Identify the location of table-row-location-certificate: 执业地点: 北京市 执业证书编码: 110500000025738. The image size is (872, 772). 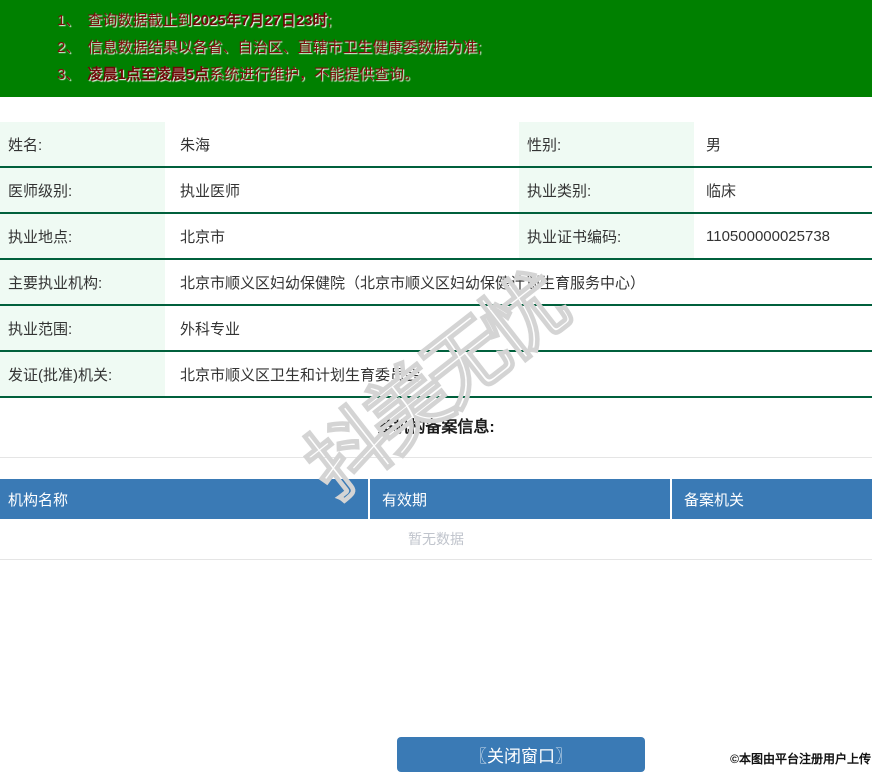
(436, 237).